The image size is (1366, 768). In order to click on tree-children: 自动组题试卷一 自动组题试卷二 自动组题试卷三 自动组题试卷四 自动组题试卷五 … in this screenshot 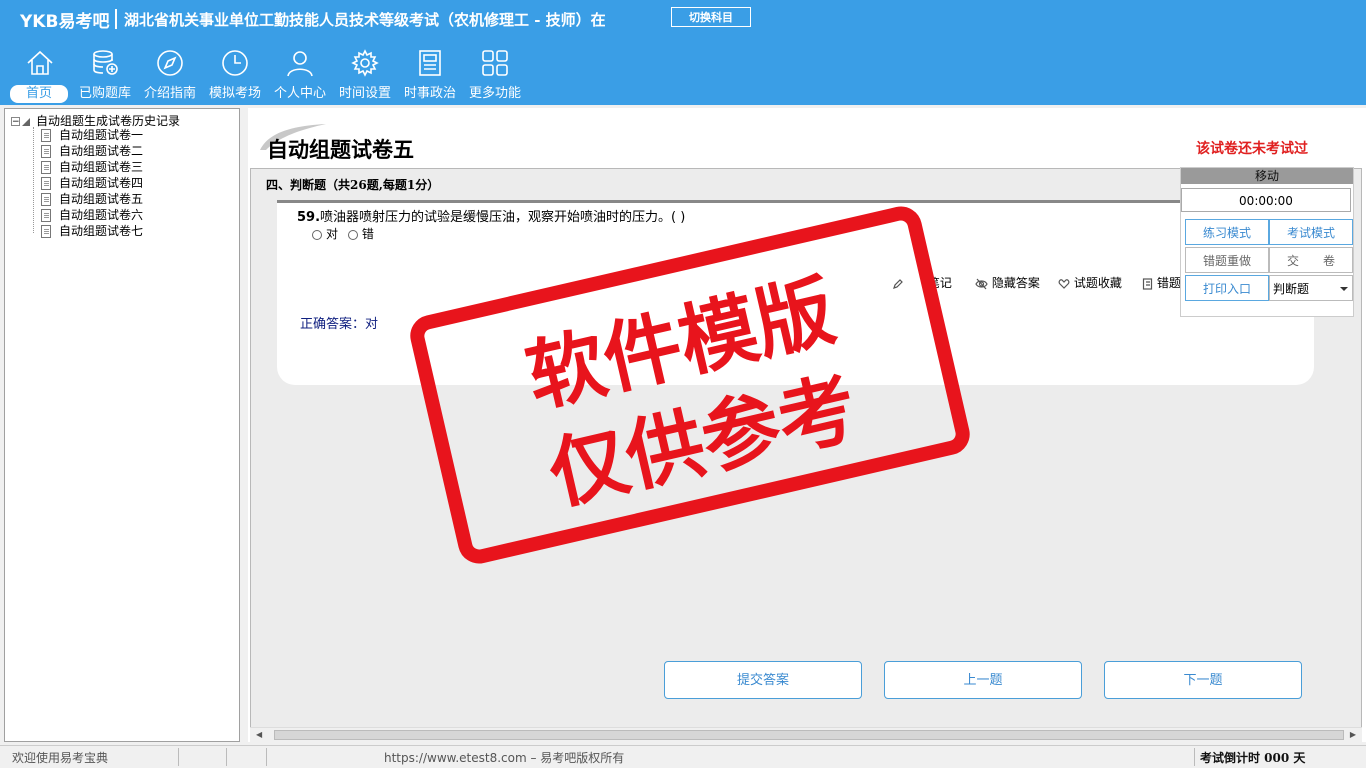, I will do `click(92, 183)`.